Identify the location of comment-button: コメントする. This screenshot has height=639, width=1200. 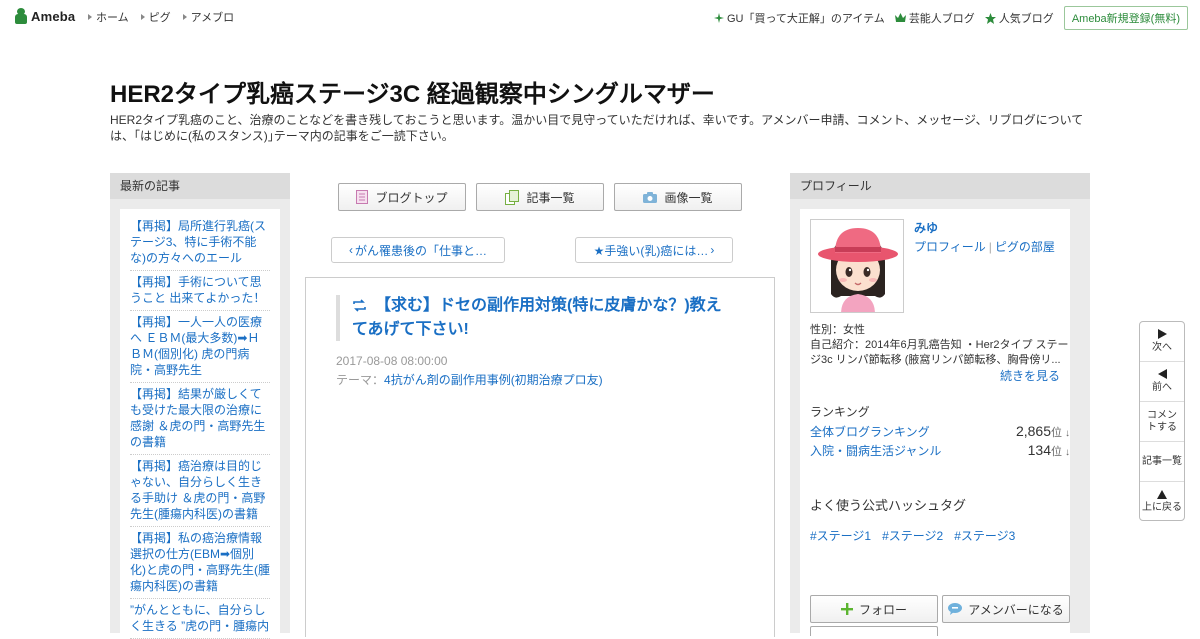
(1162, 422).